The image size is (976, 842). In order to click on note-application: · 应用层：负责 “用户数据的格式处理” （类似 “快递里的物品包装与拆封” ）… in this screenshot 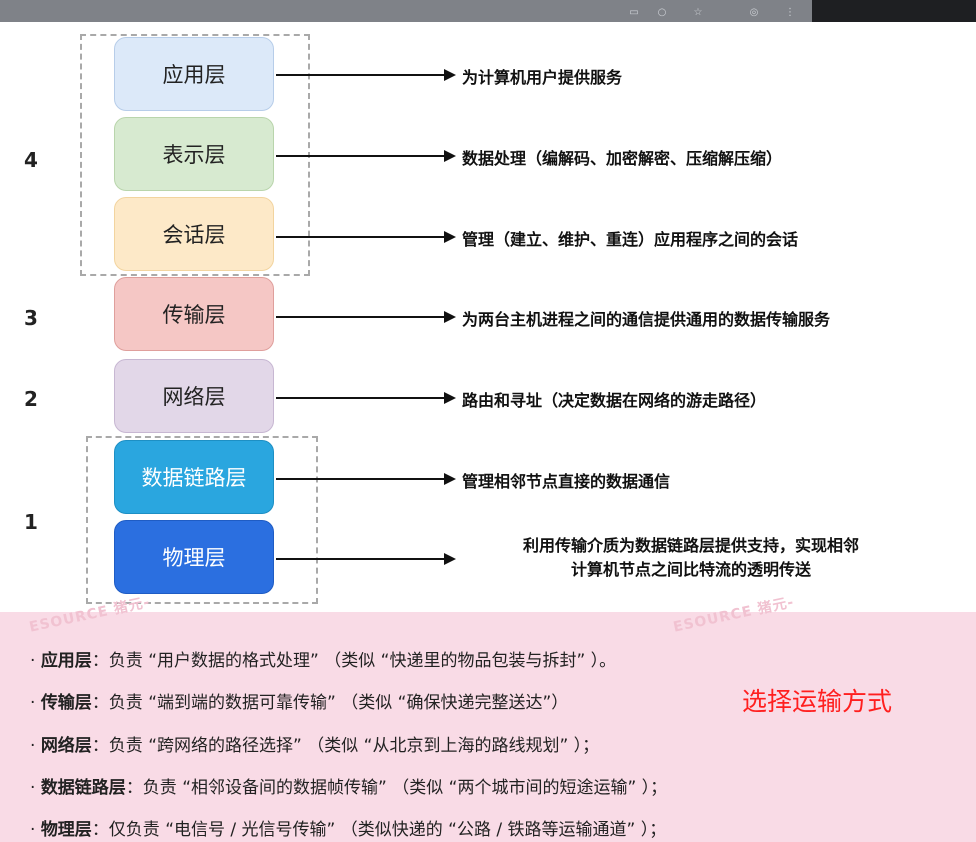, I will do `click(323, 658)`.